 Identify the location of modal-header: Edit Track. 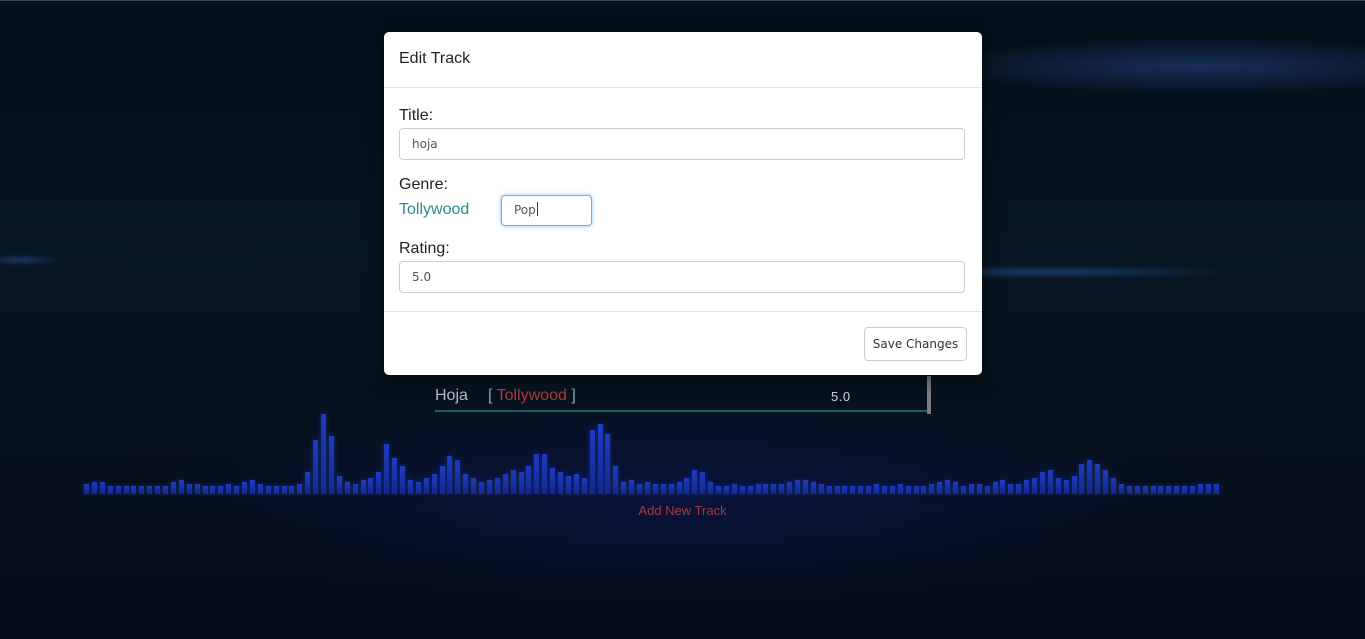
(683, 60).